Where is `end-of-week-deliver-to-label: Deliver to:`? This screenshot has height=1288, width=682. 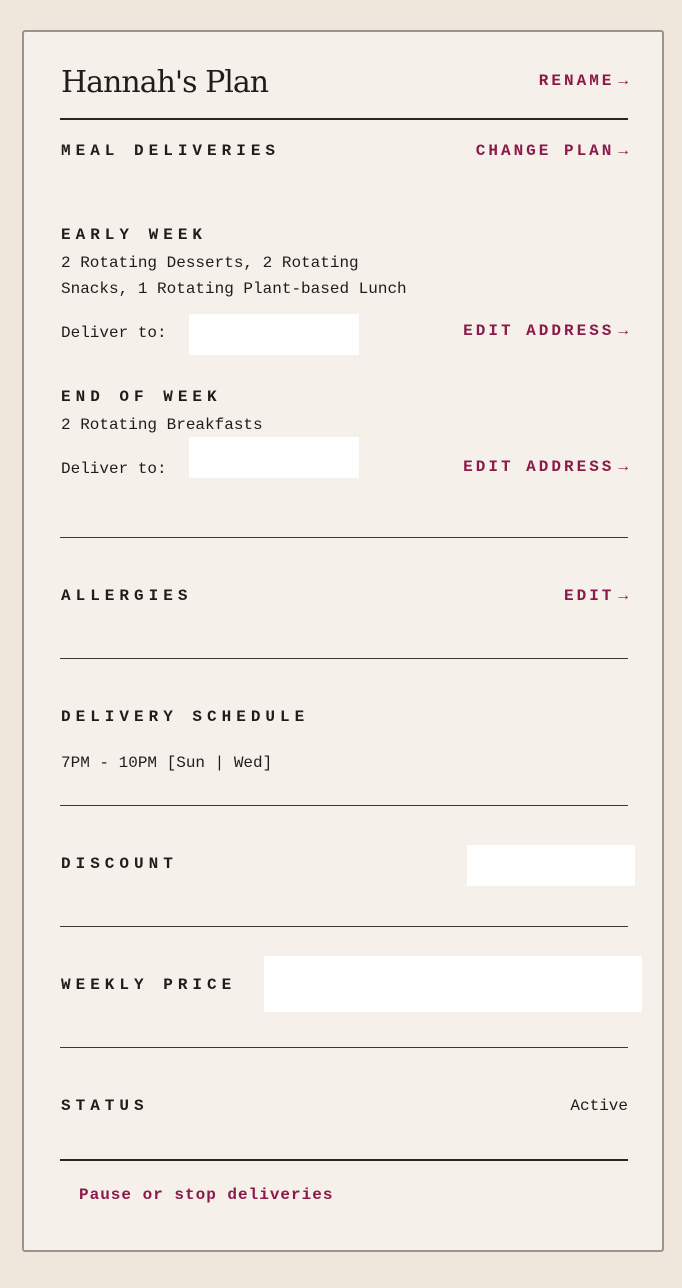
end-of-week-deliver-to-label: Deliver to: is located at coordinates (114, 469).